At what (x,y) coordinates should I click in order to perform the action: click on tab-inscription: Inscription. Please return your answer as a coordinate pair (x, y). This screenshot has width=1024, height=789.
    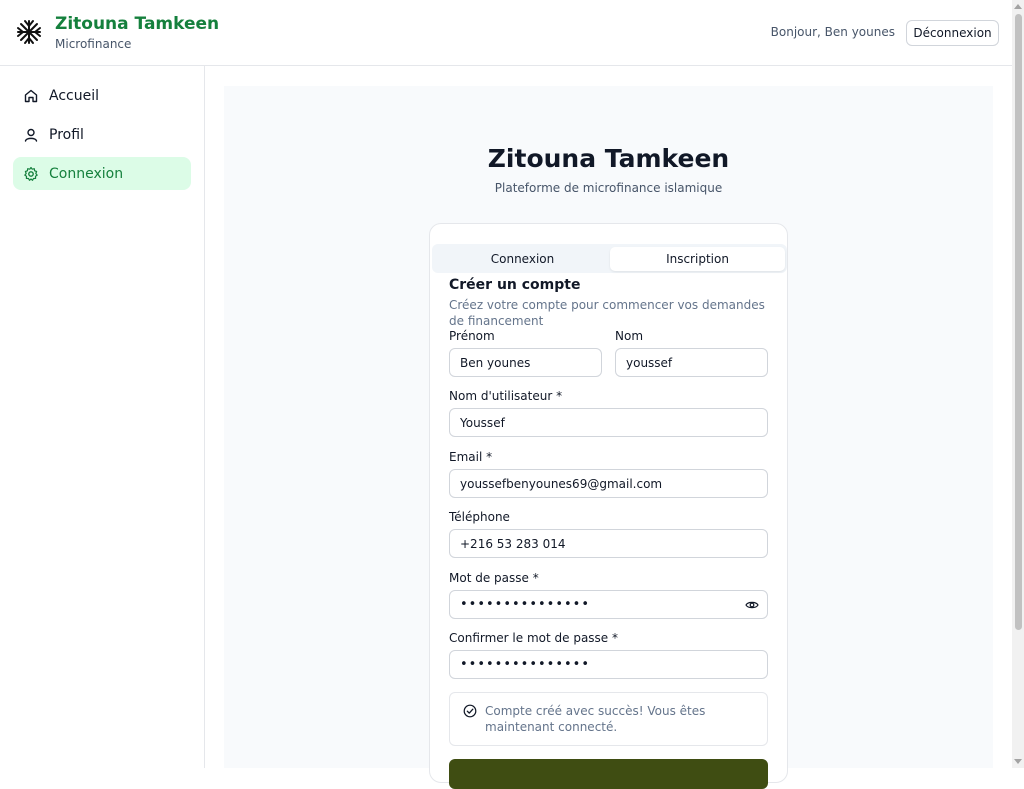
    Looking at the image, I should click on (697, 259).